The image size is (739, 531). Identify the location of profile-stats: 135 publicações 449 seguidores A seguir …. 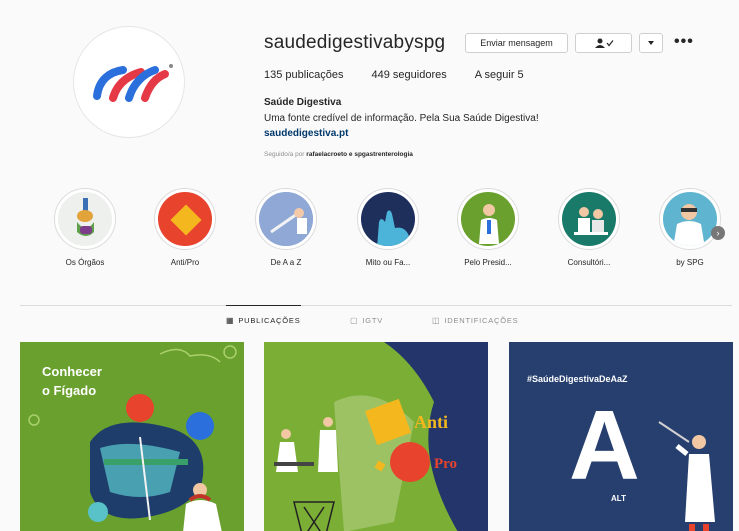
(394, 75).